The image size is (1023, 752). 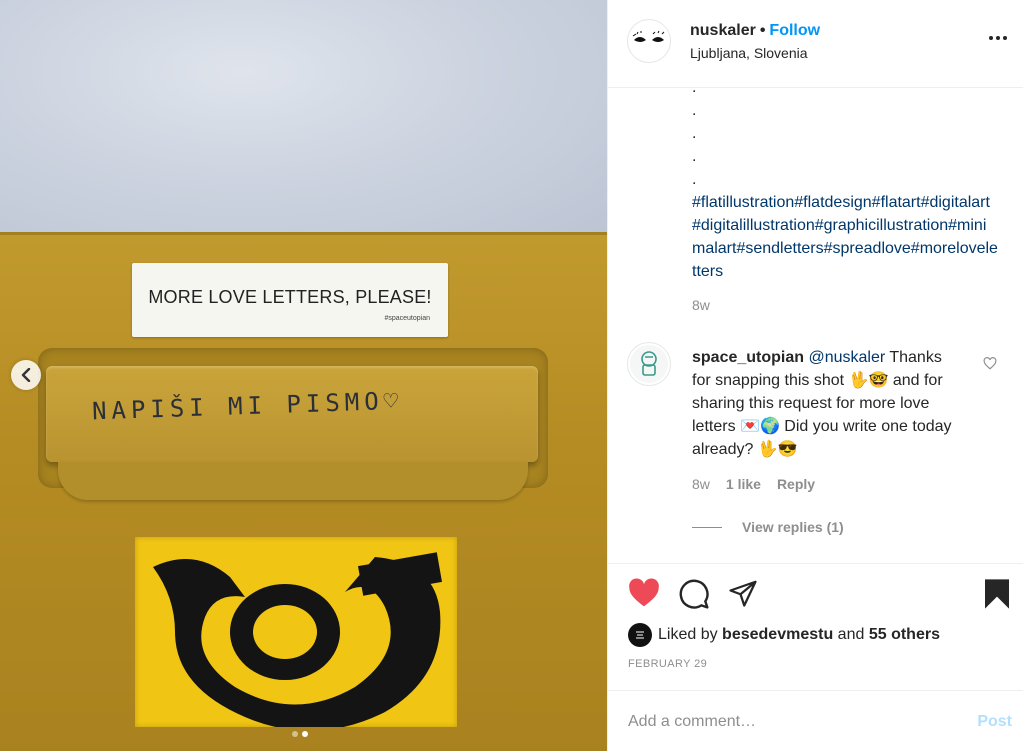 I want to click on chevron-left-icon, so click(x=26, y=375).